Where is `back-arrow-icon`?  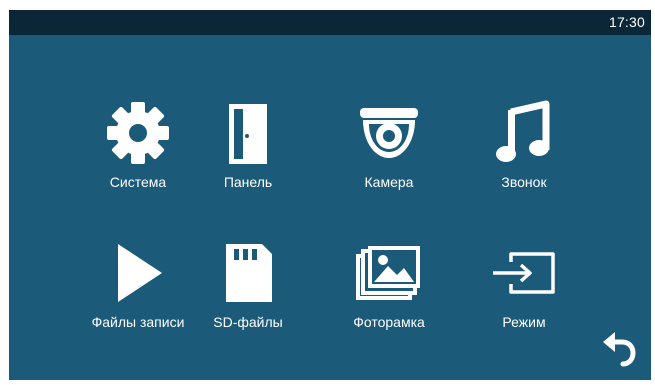 back-arrow-icon is located at coordinates (619, 349).